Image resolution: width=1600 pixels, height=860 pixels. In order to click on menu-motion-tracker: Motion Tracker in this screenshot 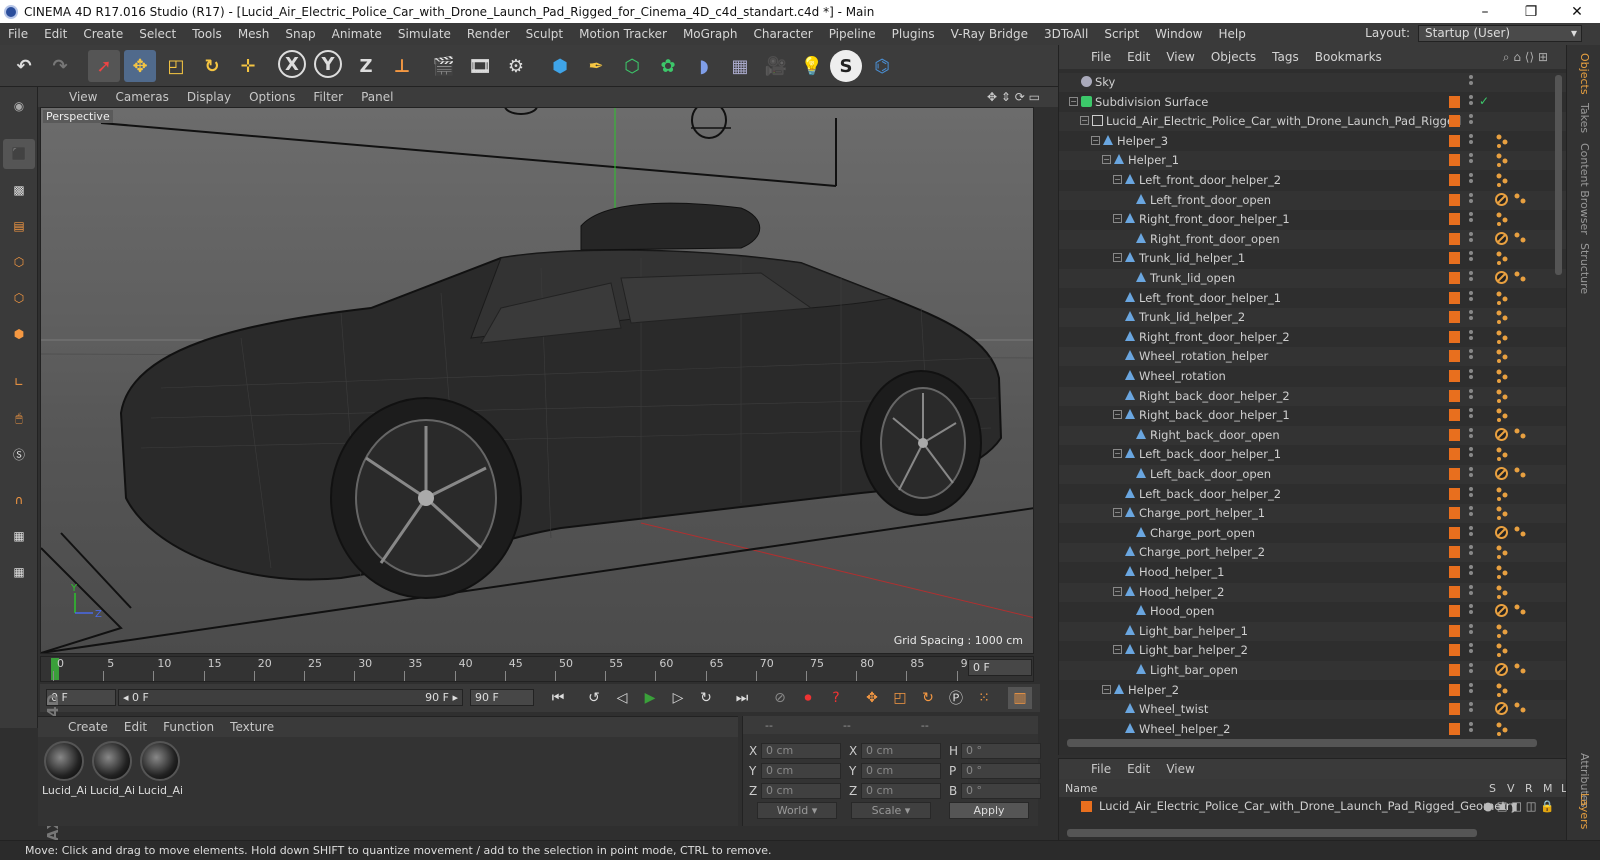, I will do `click(623, 34)`.